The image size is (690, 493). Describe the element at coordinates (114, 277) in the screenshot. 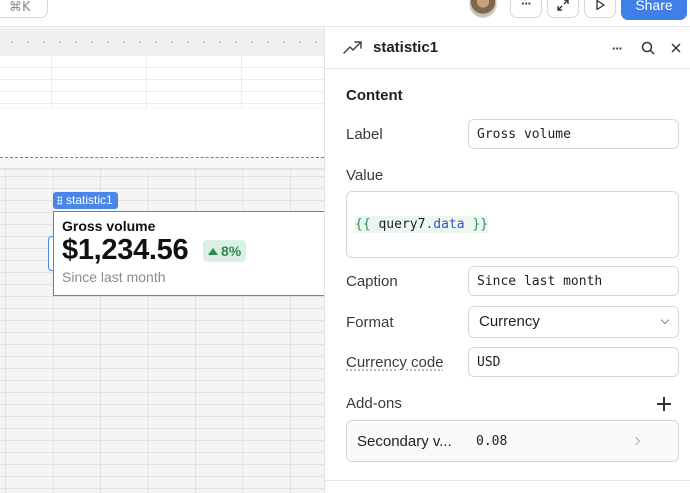

I see `statistic-caption: Since last month` at that location.